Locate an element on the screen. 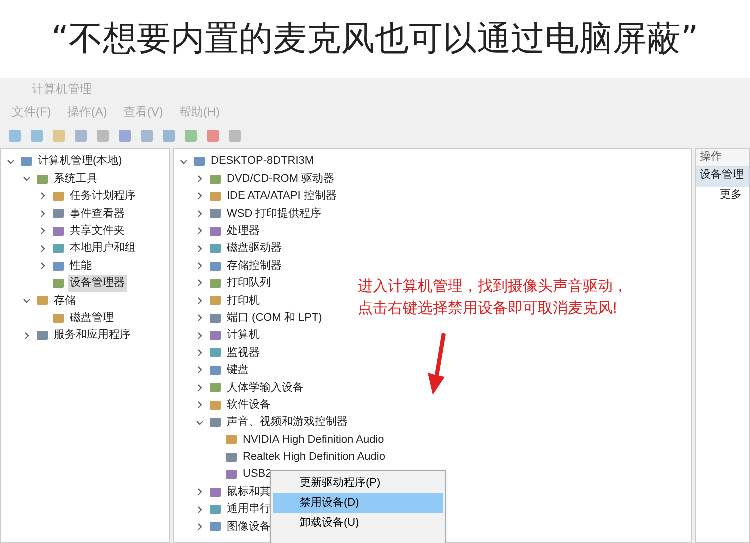  tree-item: 服务和应用程序 is located at coordinates (92, 335).